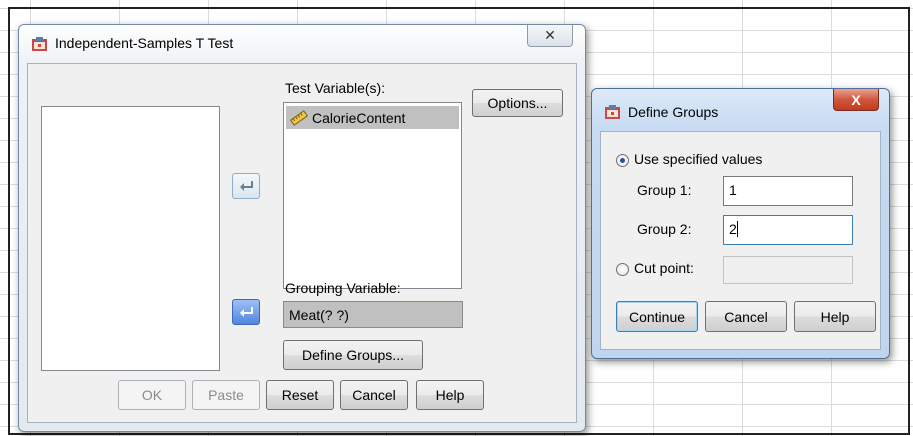  Describe the element at coordinates (622, 160) in the screenshot. I see `use-specified-values-radio` at that location.